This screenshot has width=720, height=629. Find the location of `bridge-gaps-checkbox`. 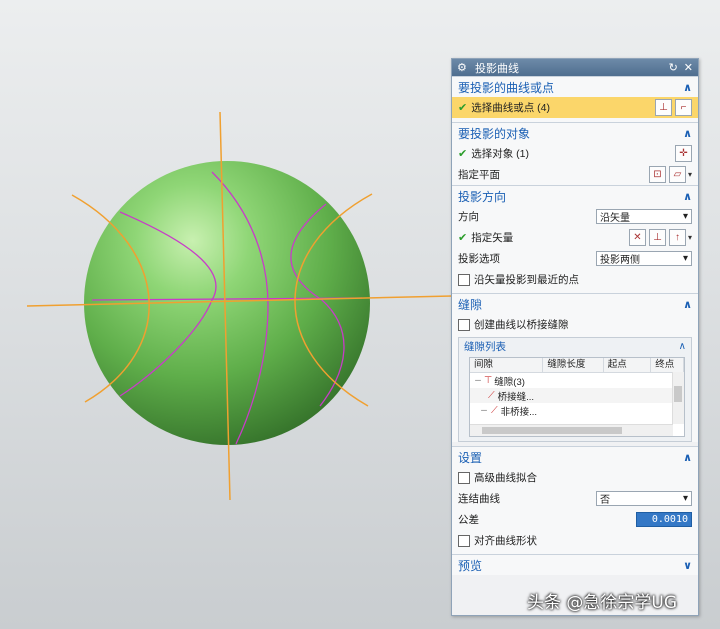

bridge-gaps-checkbox is located at coordinates (464, 324).